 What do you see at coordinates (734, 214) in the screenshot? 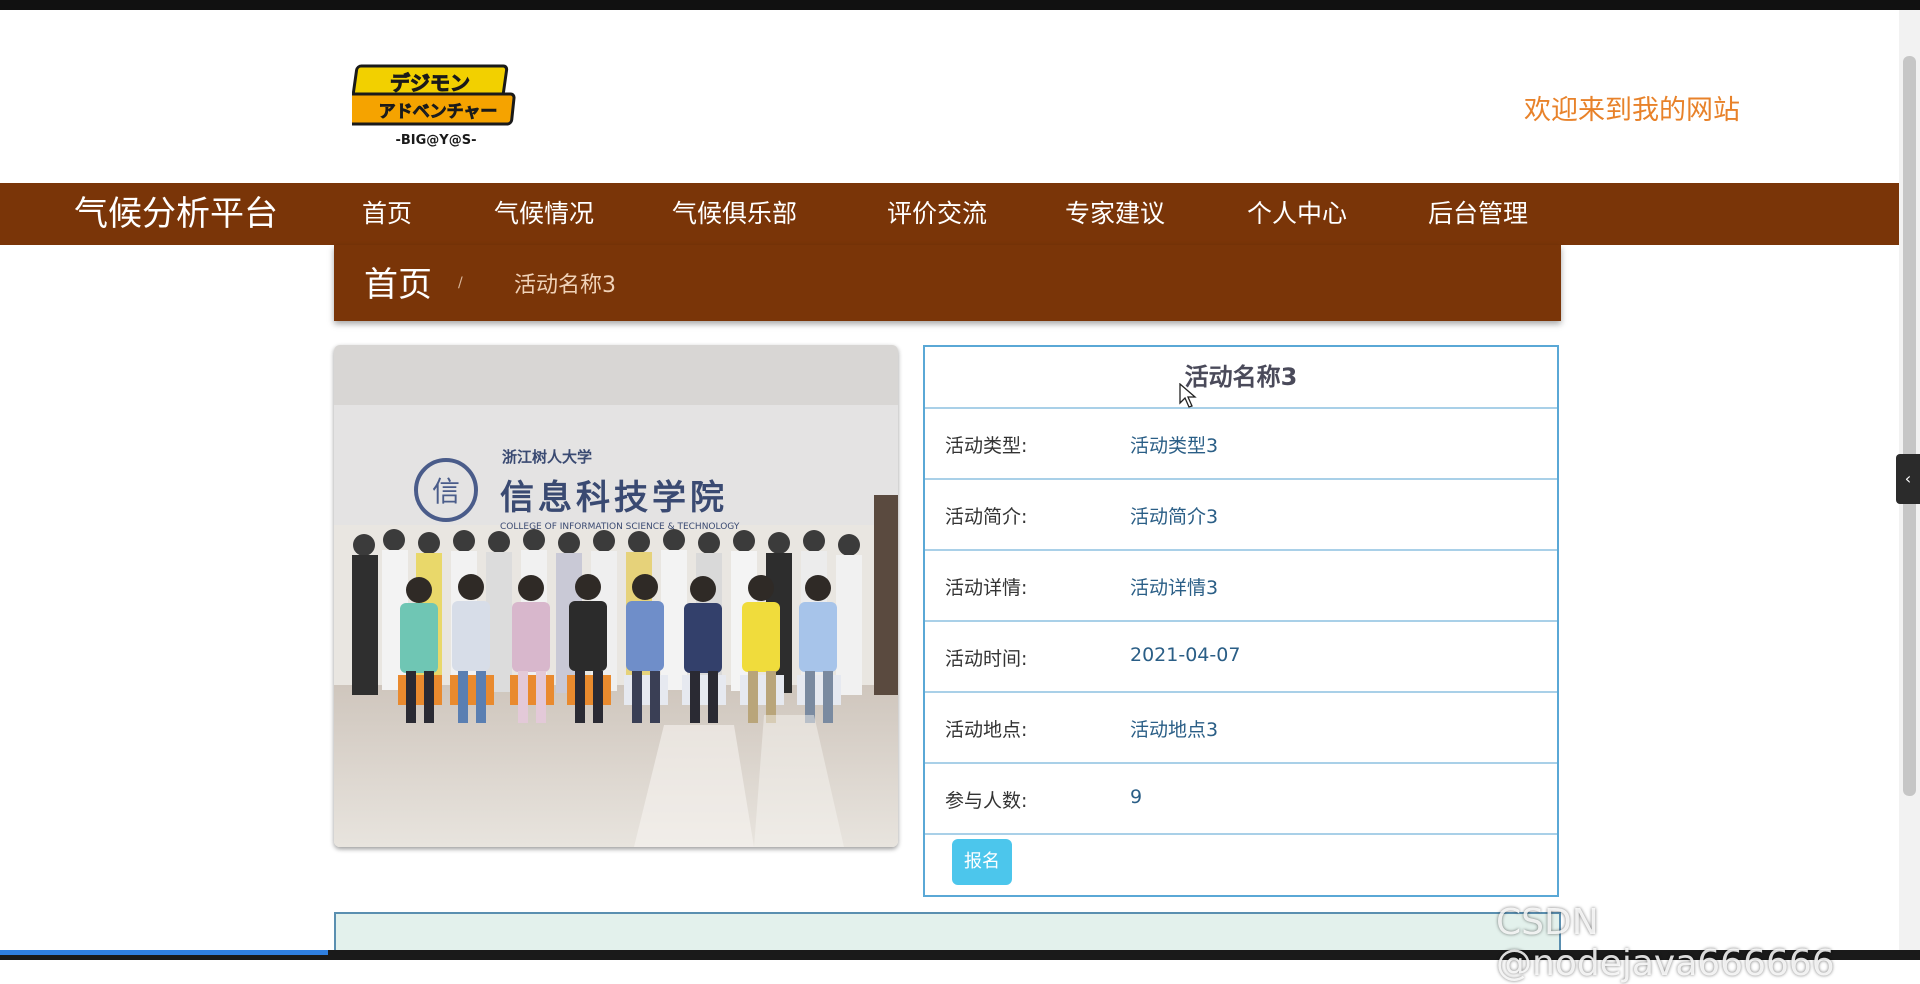
I see `nav-item-club: 气候俱乐部` at bounding box center [734, 214].